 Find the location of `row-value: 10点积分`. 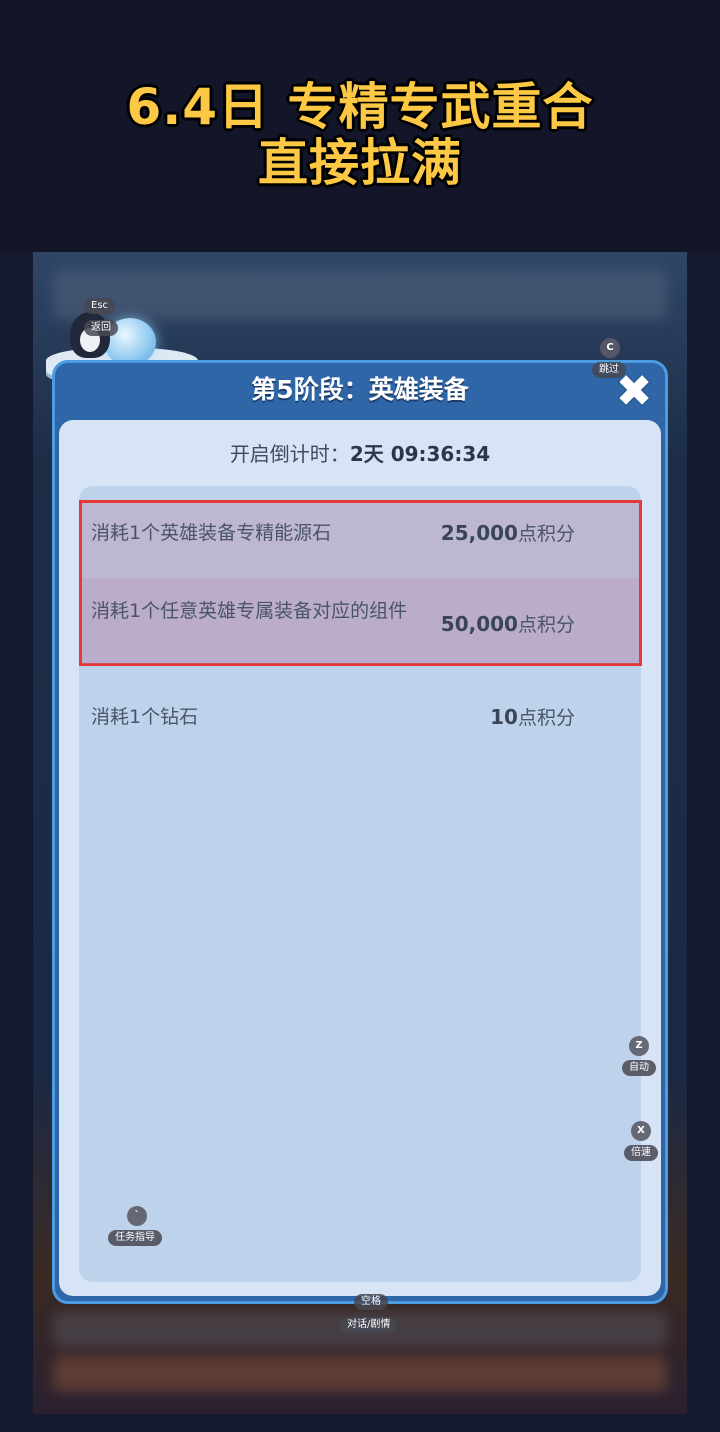

row-value: 10点积分 is located at coordinates (532, 717).